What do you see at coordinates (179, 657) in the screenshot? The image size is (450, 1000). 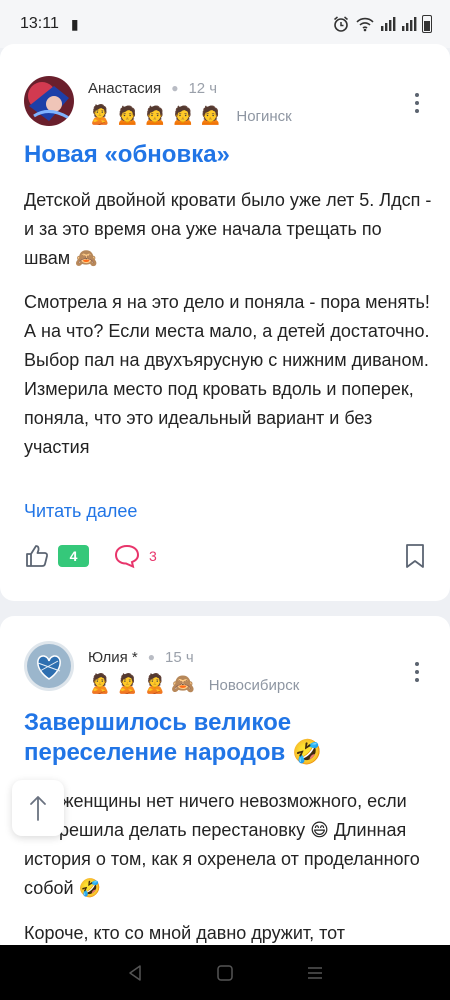 I see `post-time: 15 ч` at bounding box center [179, 657].